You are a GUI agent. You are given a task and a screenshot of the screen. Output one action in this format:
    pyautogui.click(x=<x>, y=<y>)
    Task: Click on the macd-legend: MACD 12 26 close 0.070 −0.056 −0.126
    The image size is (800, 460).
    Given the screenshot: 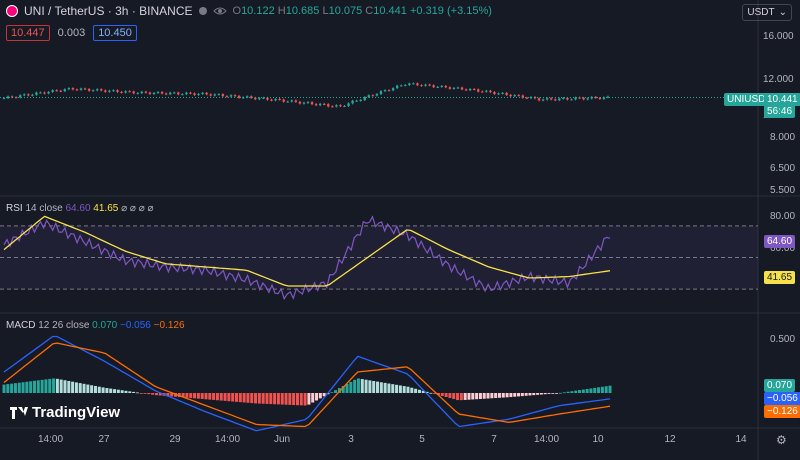 What is the action you would take?
    pyautogui.click(x=95, y=325)
    